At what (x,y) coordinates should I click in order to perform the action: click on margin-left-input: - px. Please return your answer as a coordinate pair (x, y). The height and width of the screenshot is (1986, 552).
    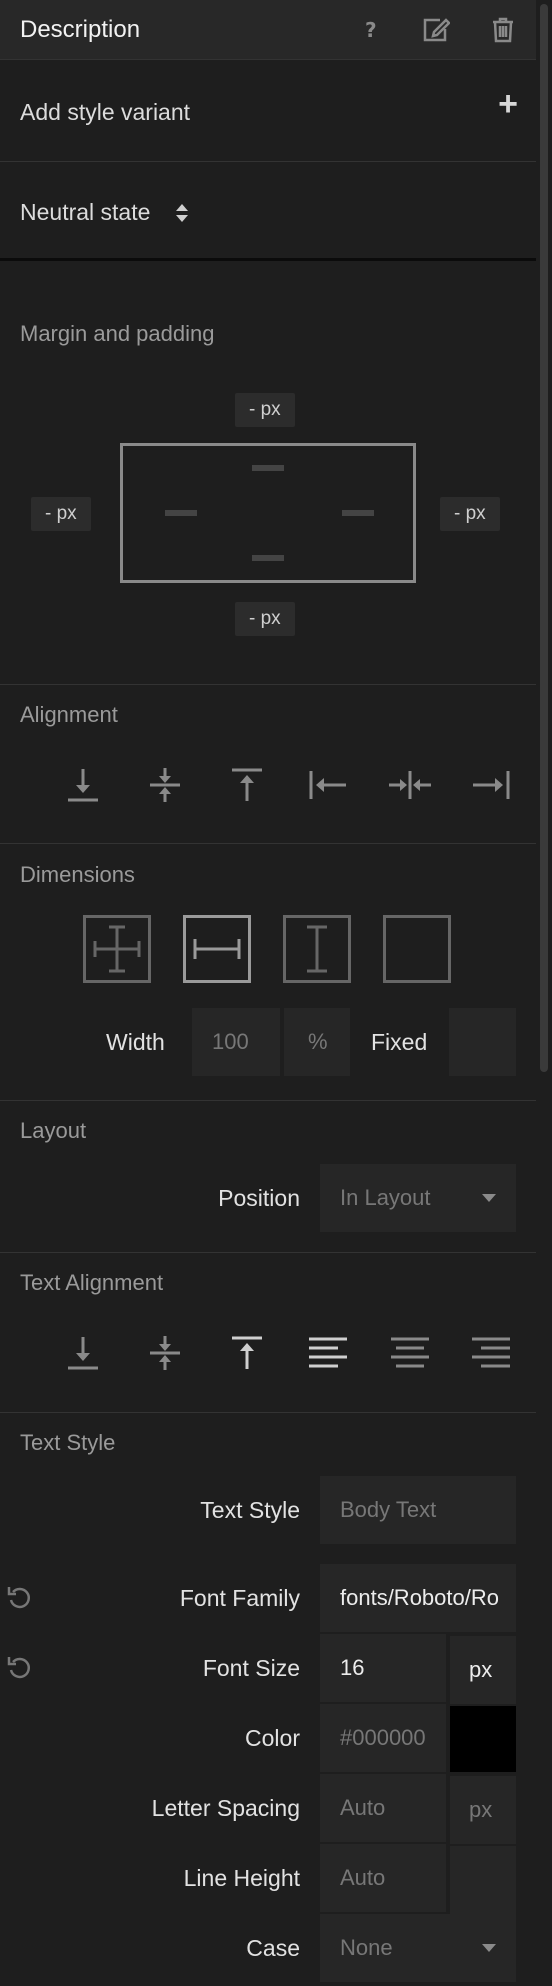
    Looking at the image, I should click on (61, 514).